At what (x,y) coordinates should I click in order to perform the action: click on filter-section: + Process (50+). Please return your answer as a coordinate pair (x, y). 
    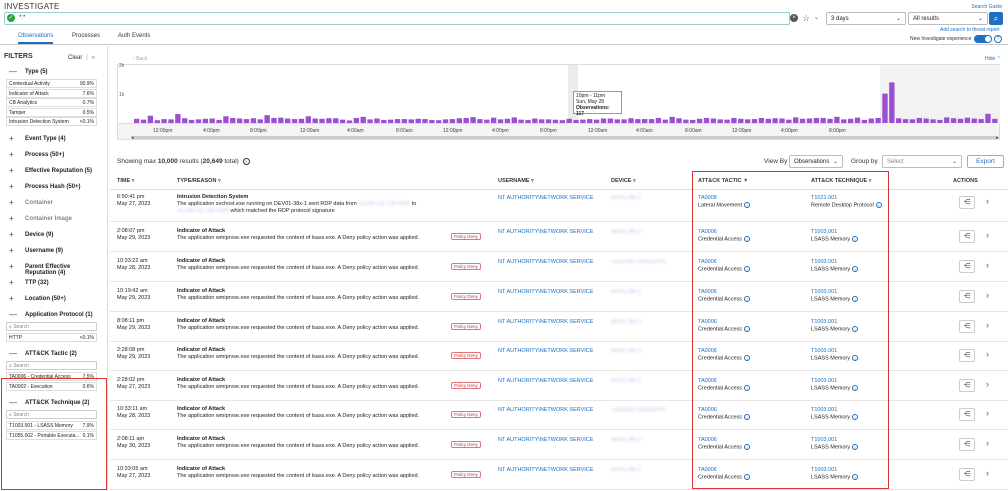
    Looking at the image, I should click on (54, 155).